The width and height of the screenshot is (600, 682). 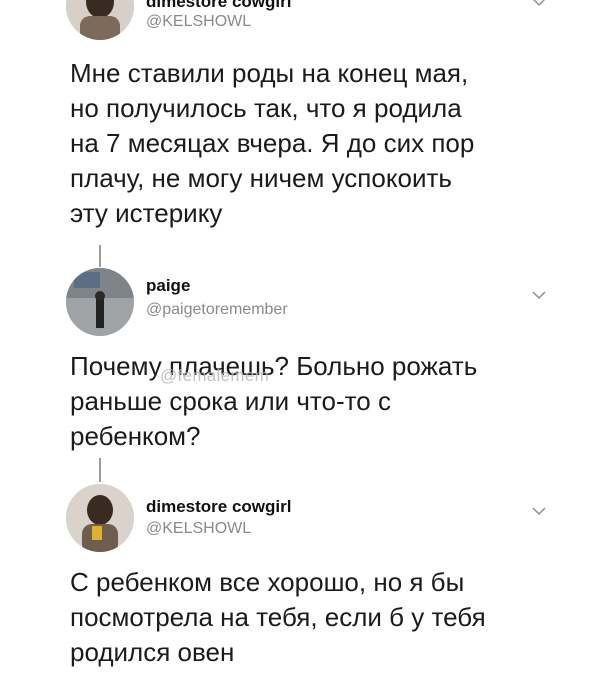 I want to click on watermark: @femalemem, so click(x=215, y=375).